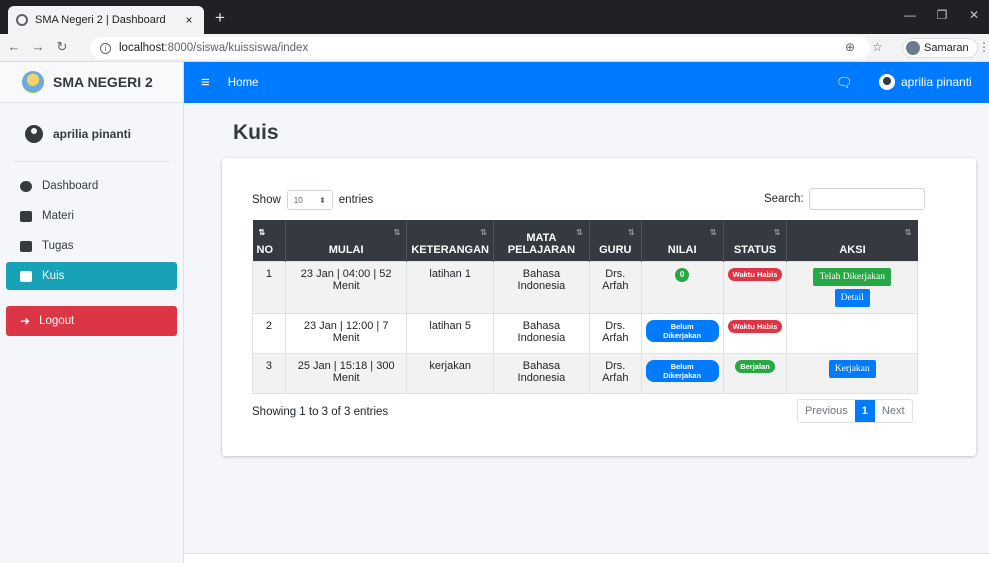 The image size is (989, 563). What do you see at coordinates (877, 47) in the screenshot?
I see `star-icon: ☆` at bounding box center [877, 47].